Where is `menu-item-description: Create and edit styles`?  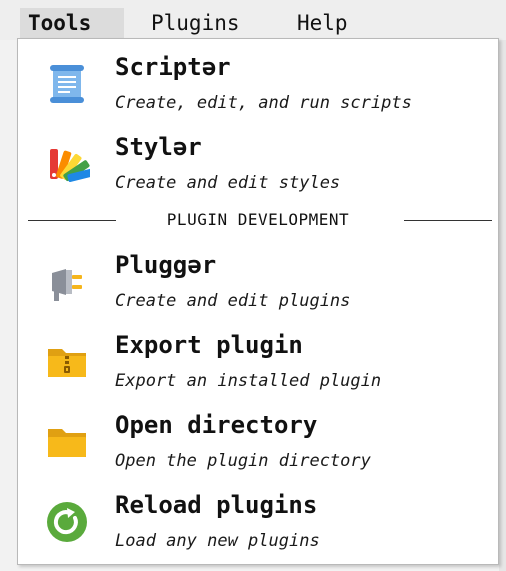 menu-item-description: Create and edit styles is located at coordinates (228, 183).